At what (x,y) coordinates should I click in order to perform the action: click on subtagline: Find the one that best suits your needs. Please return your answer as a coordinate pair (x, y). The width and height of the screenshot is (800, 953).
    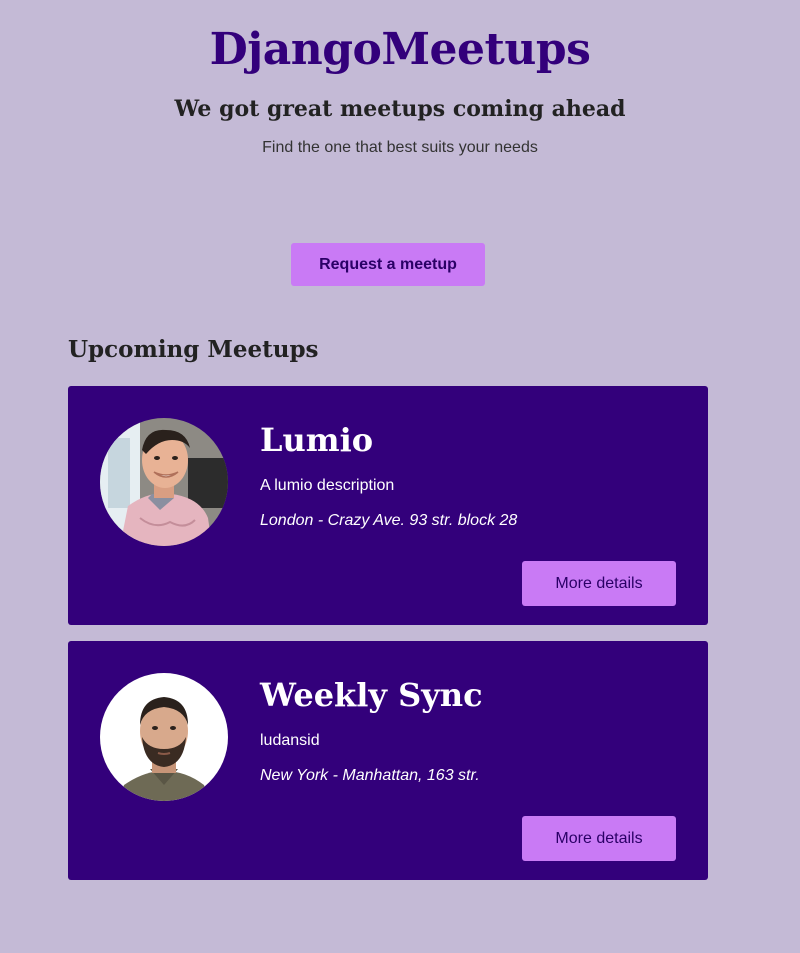
    Looking at the image, I should click on (400, 147).